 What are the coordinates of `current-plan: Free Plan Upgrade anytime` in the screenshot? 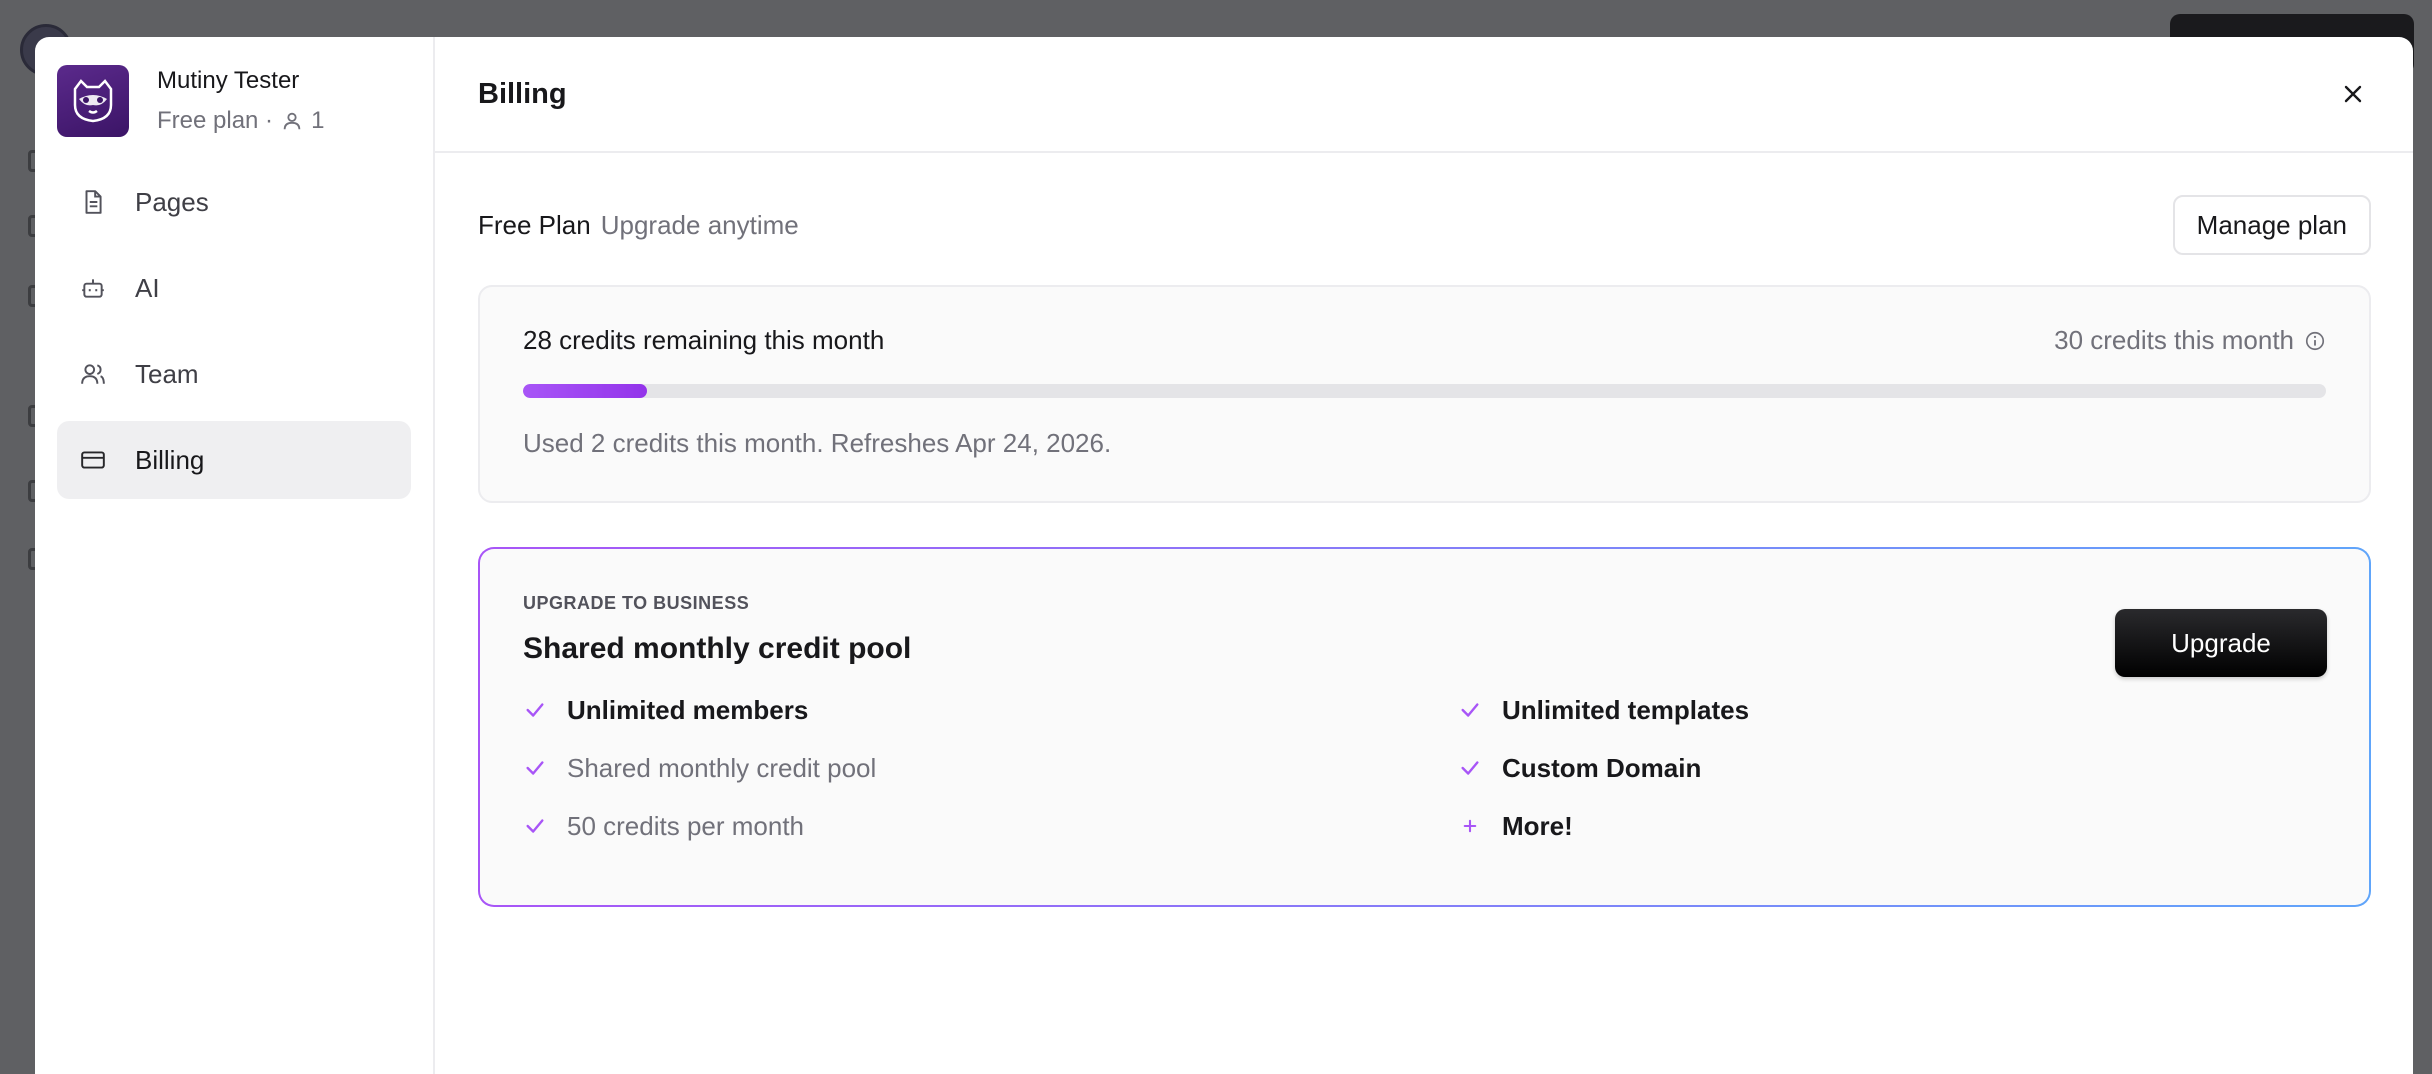 It's located at (638, 225).